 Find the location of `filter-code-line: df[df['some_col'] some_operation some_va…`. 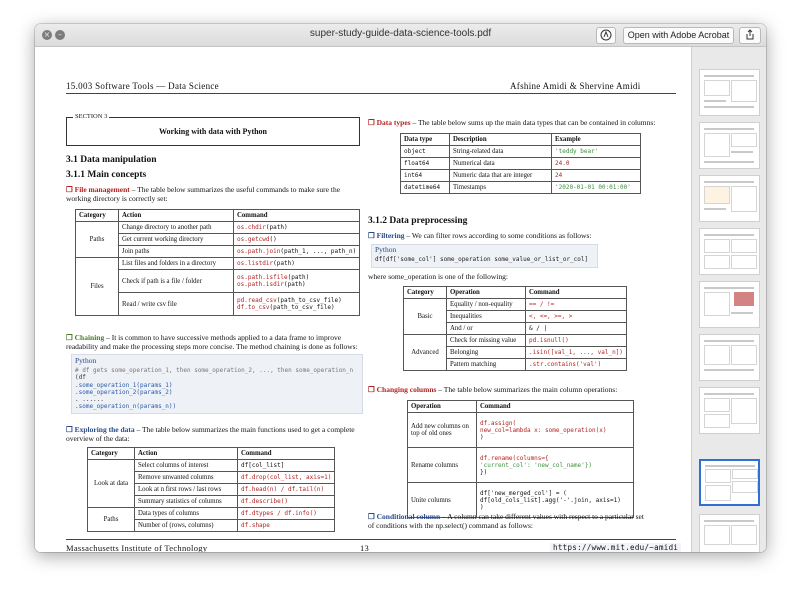

filter-code-line: df[df['some_col'] some_operation some_va… is located at coordinates (482, 259).